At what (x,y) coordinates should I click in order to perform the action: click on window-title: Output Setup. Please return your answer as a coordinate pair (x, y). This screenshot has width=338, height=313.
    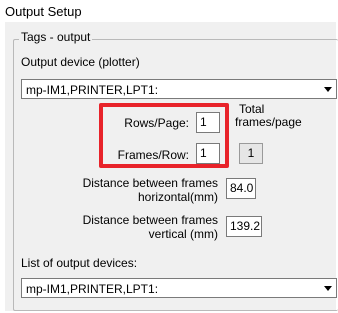
    Looking at the image, I should click on (43, 11).